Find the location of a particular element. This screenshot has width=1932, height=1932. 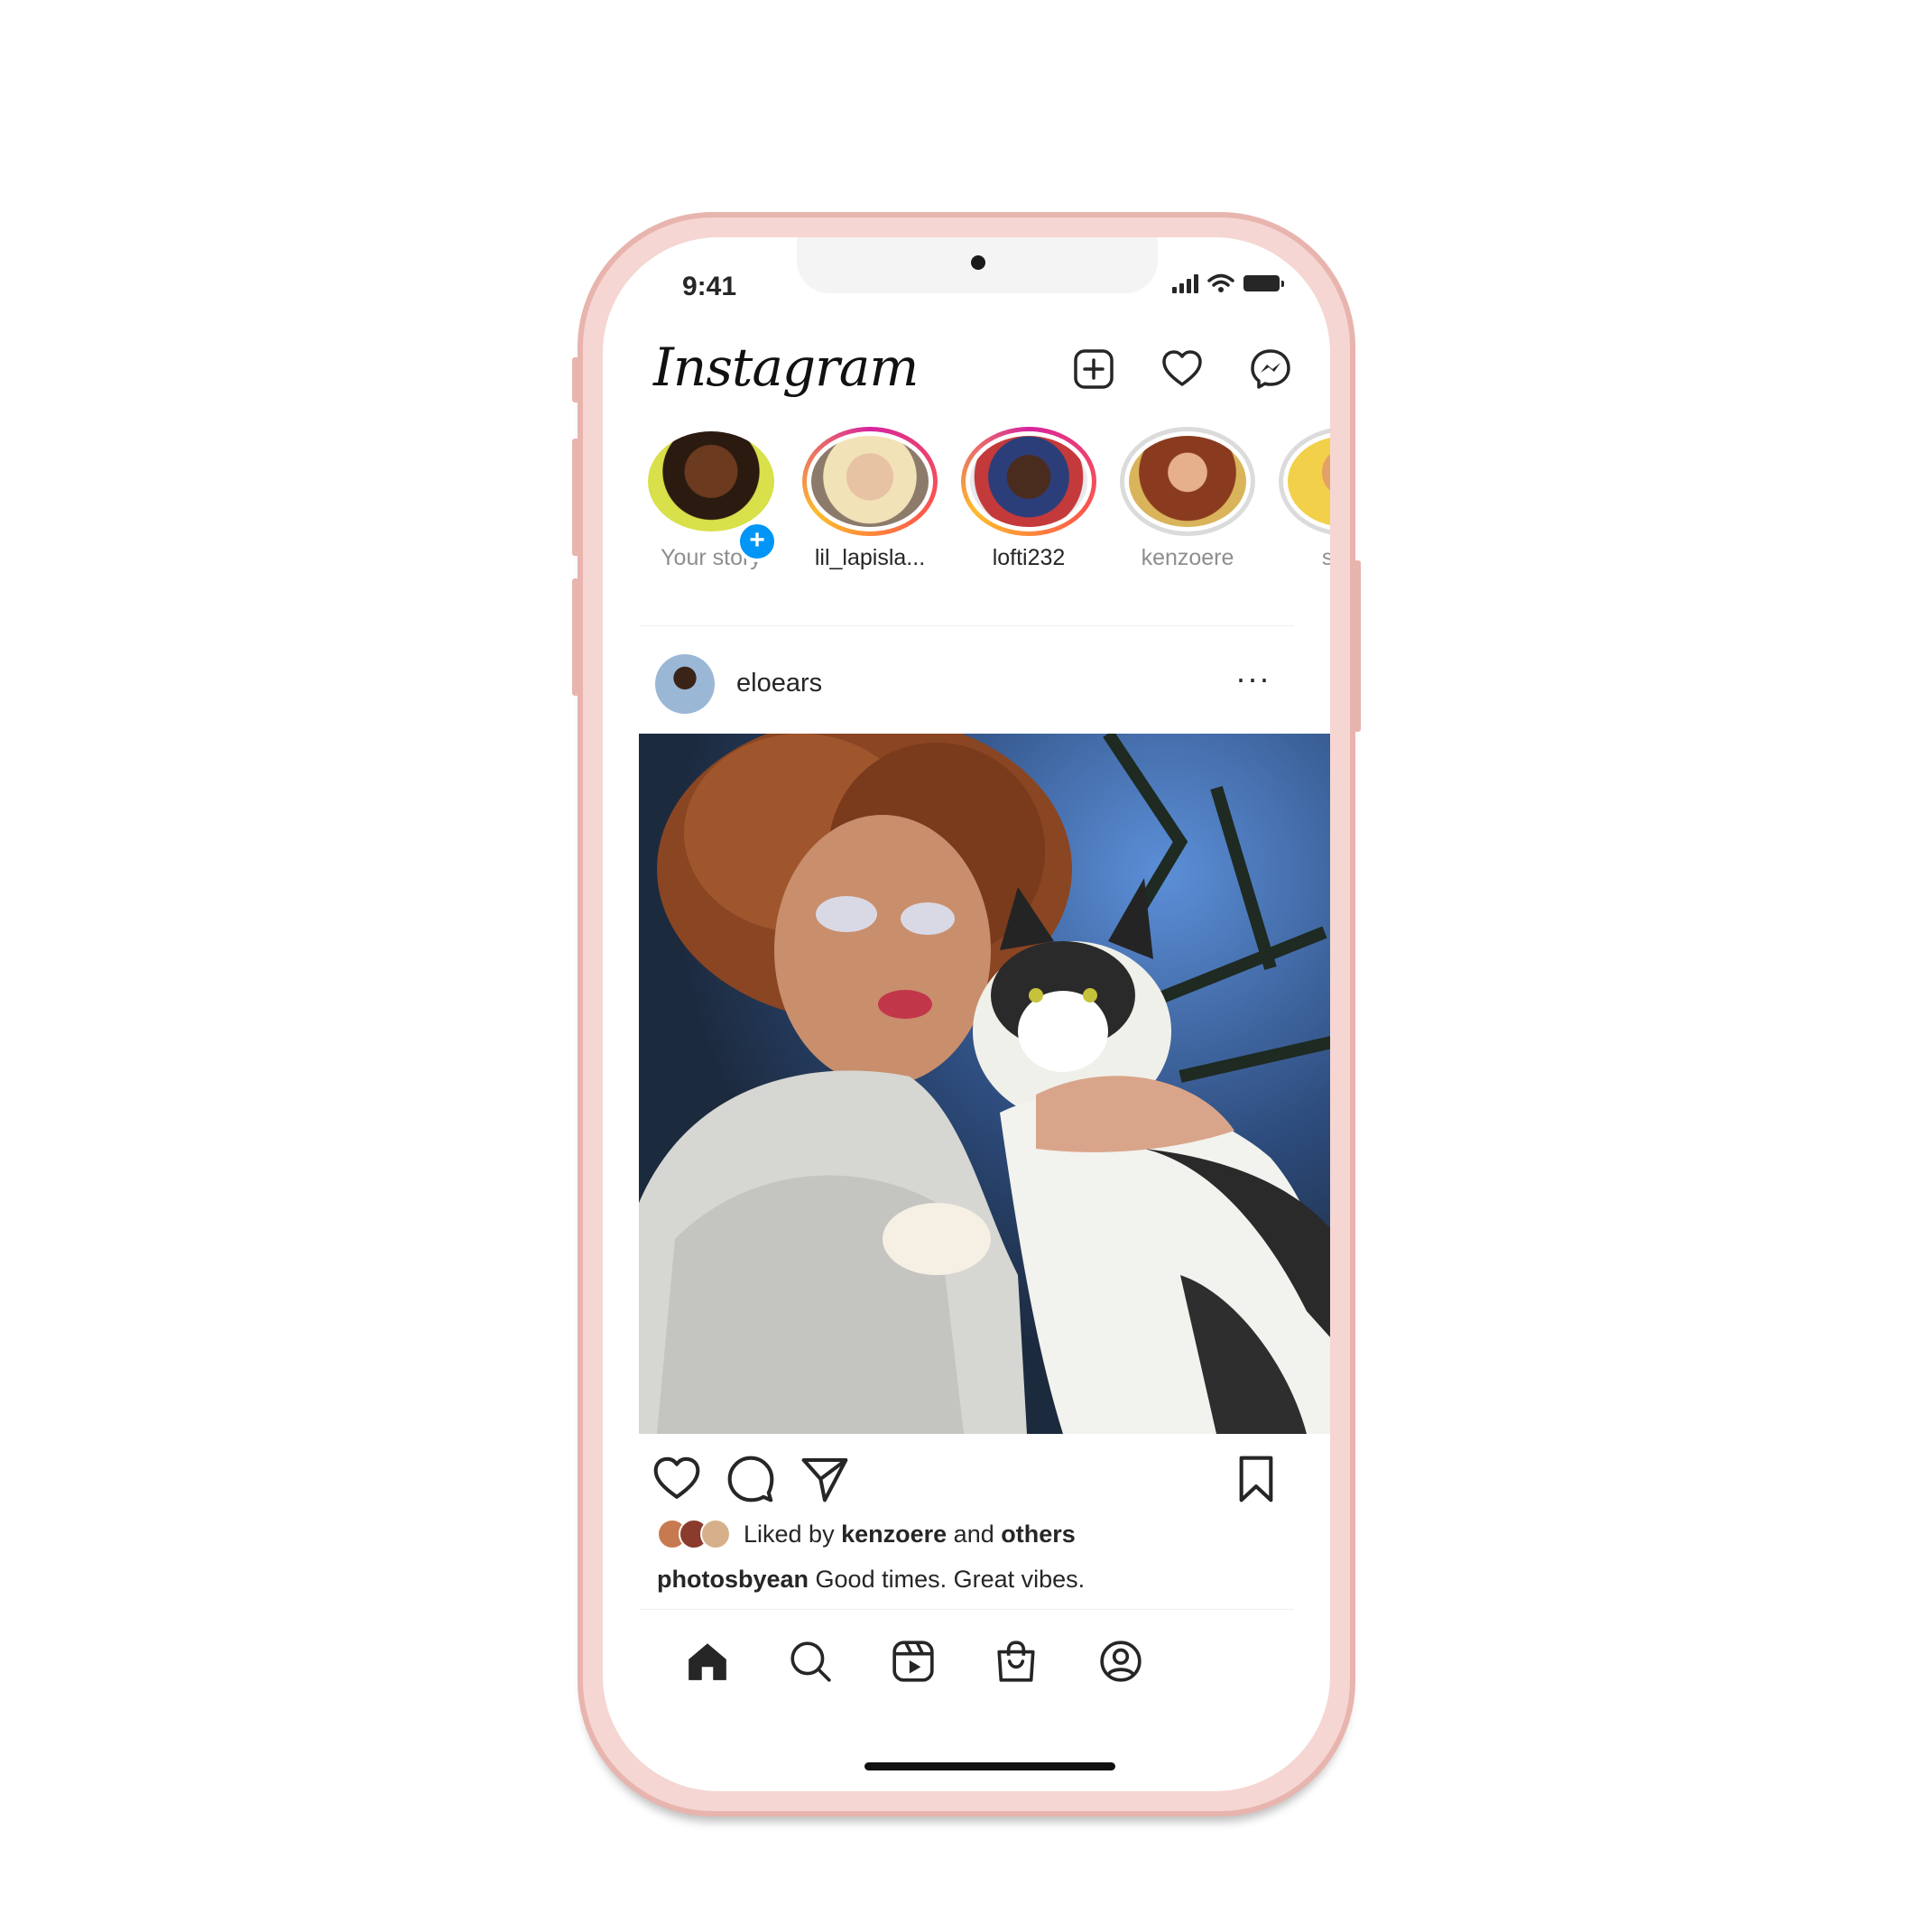

story-item: kenzoere is located at coordinates (1187, 499).